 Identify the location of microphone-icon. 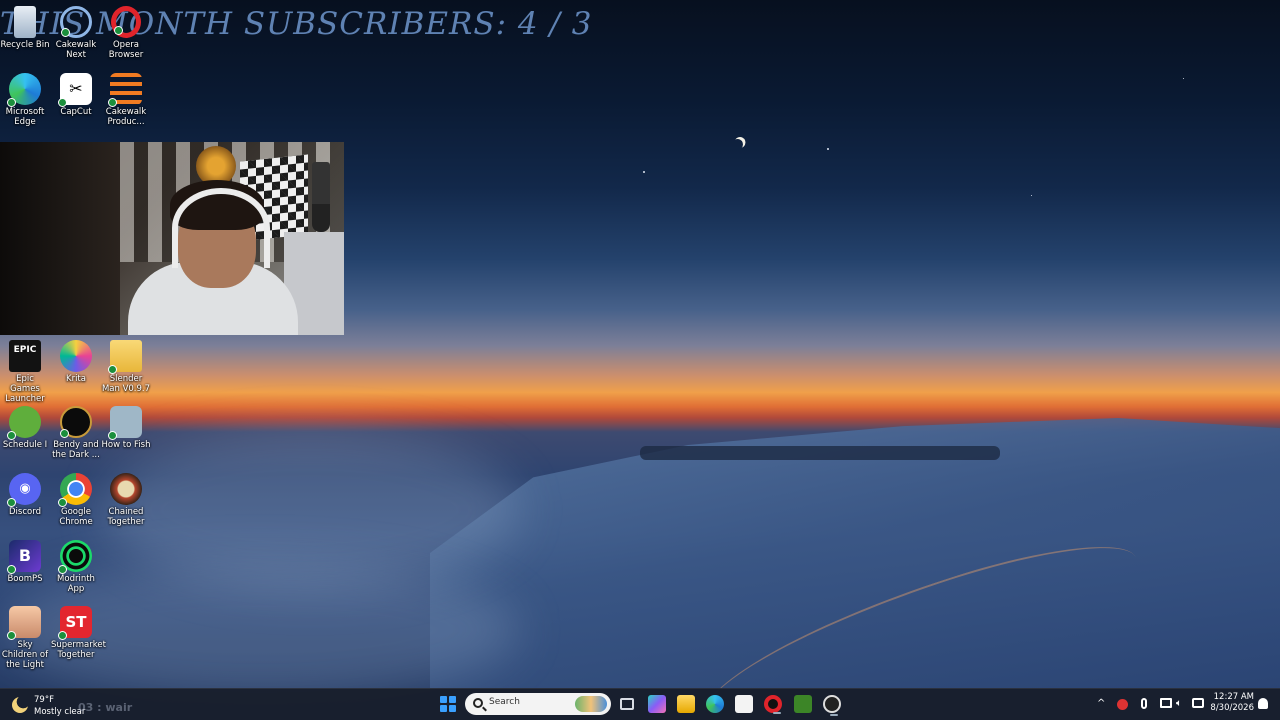
(1144, 703).